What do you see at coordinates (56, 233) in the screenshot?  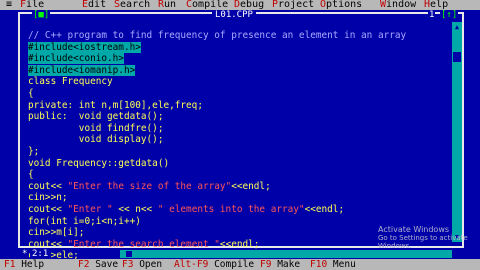 I see `code-text: cin>>m[i];` at bounding box center [56, 233].